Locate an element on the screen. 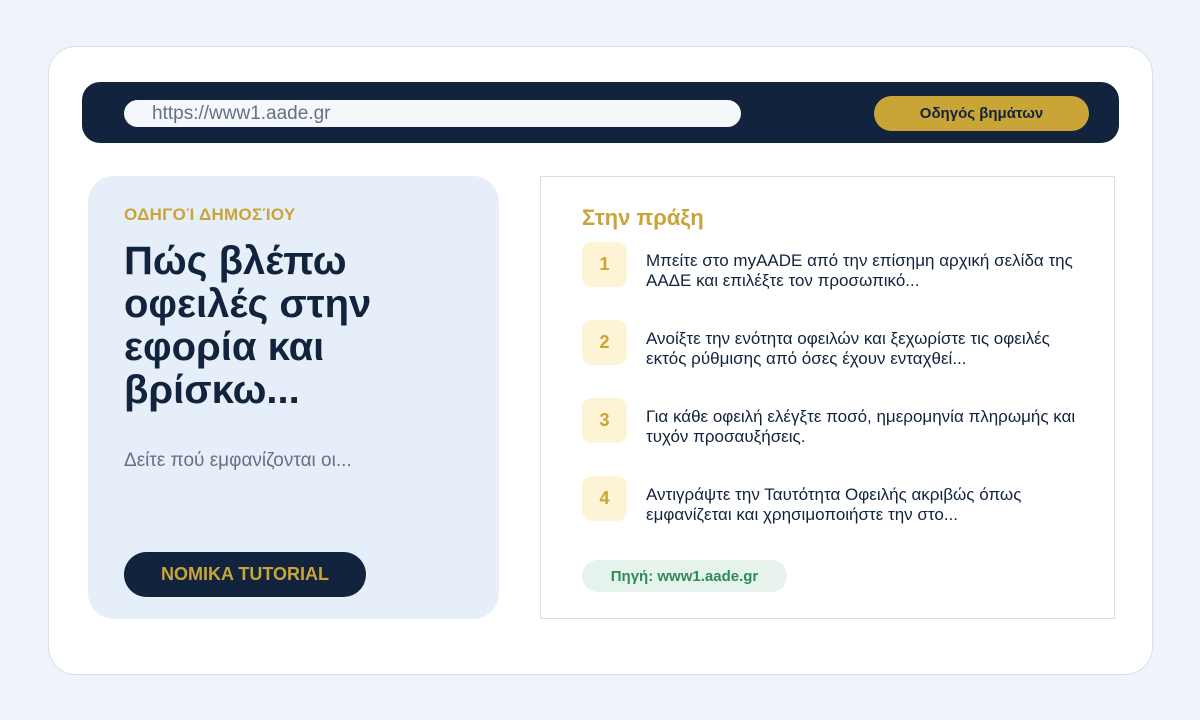 The height and width of the screenshot is (720, 1200). source-badge: Πηγή: www1.aade.gr is located at coordinates (684, 576).